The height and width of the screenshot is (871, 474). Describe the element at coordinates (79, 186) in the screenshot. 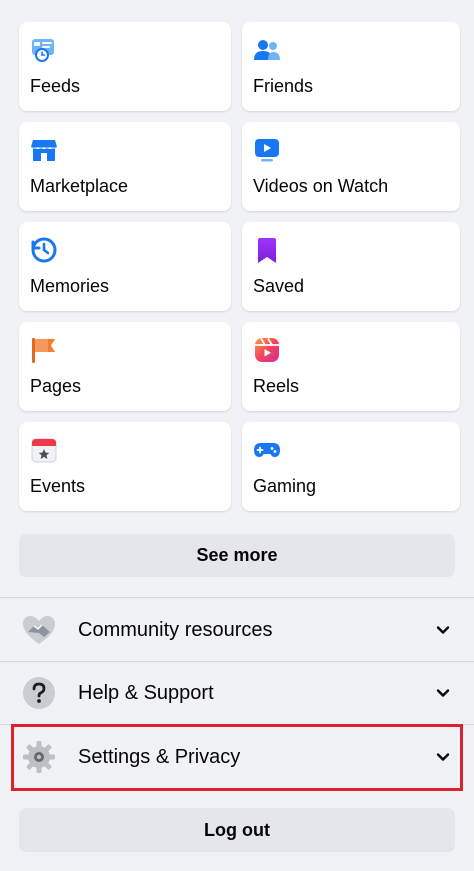

I see `shortcut-label: Marketplace` at that location.